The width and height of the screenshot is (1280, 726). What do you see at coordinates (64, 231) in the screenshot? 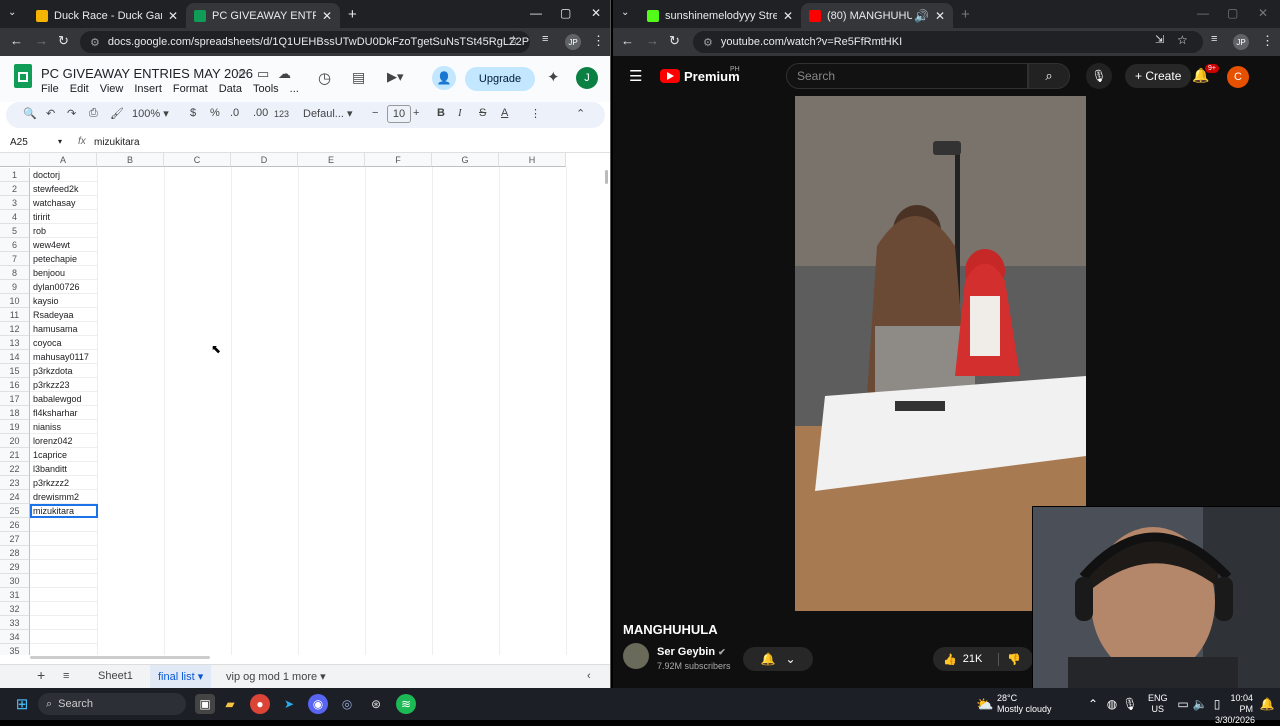
I see `table-cell: rob` at bounding box center [64, 231].